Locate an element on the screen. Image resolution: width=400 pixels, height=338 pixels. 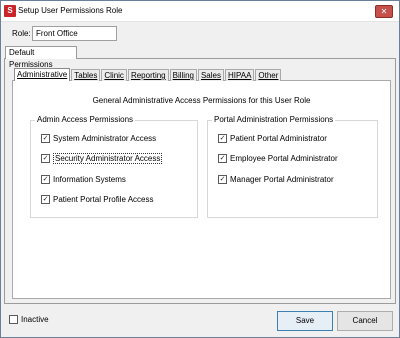
employee-portal-admin-row: ✓ Employee Portal Administrator is located at coordinates (278, 158).